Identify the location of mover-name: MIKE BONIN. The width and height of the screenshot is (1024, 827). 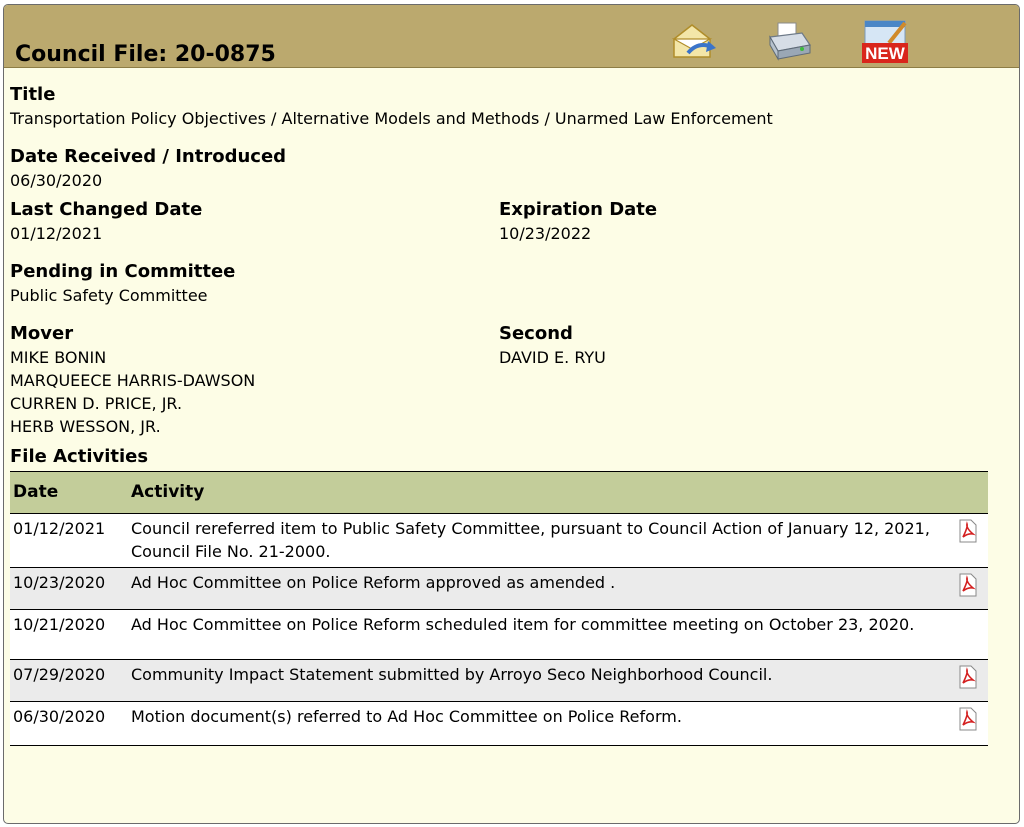
(58, 357).